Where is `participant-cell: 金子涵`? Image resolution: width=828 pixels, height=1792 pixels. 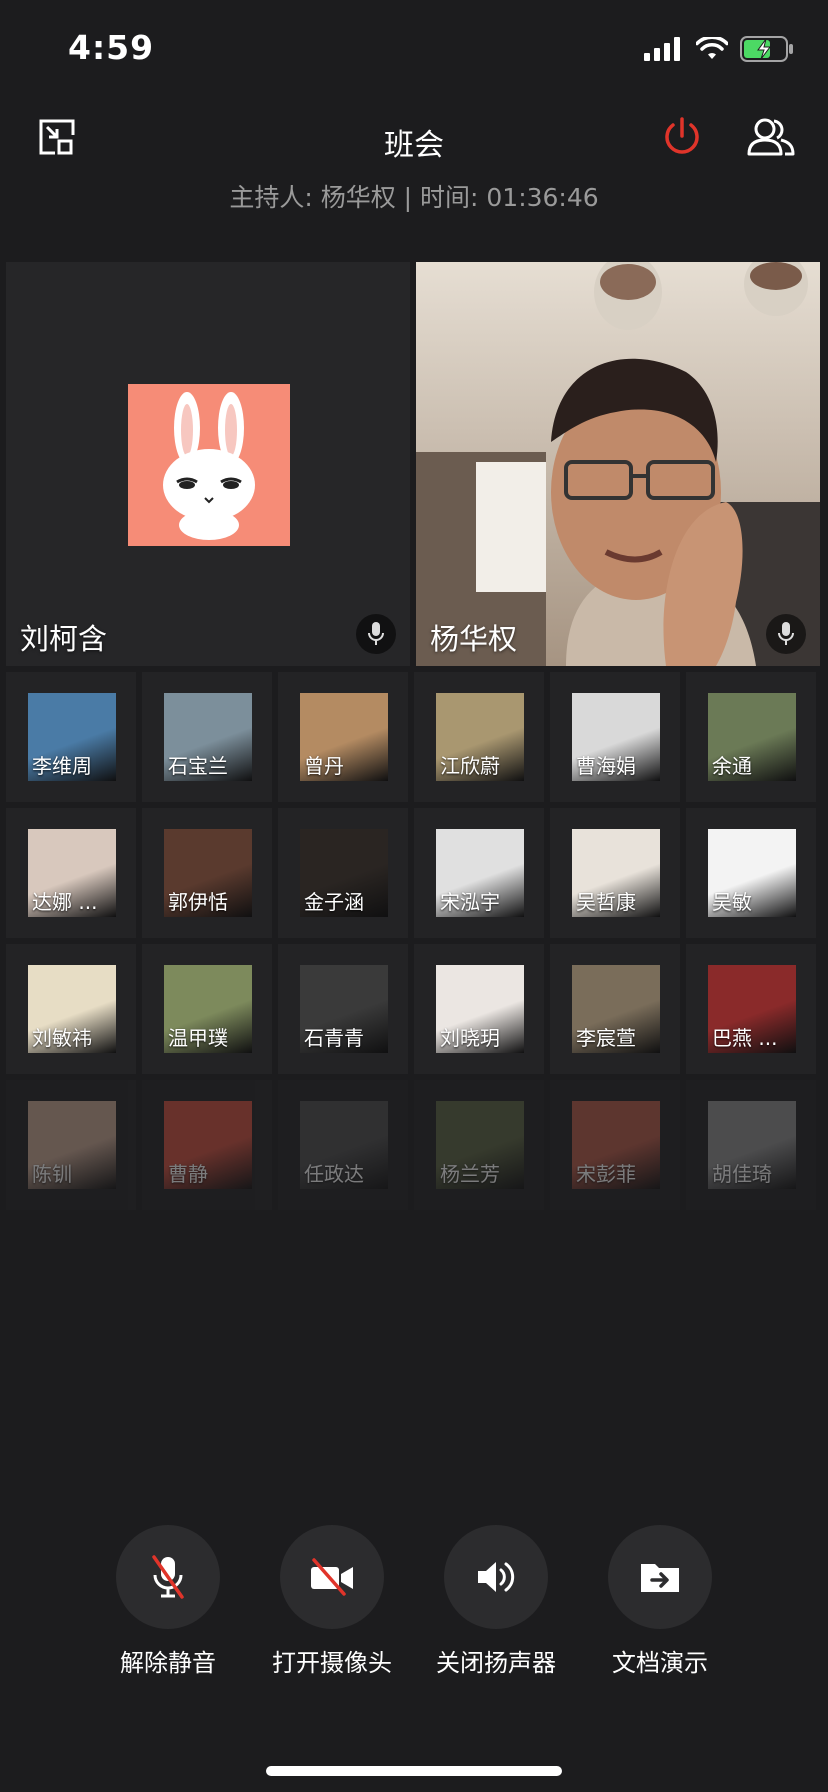 participant-cell: 金子涵 is located at coordinates (343, 873).